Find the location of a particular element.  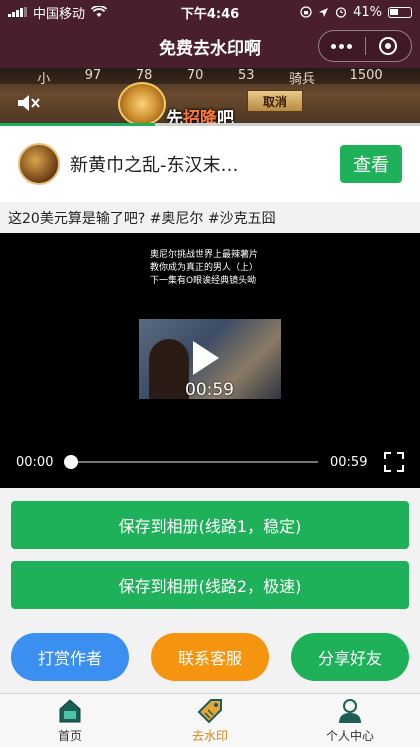

game-avatar is located at coordinates (39, 164).